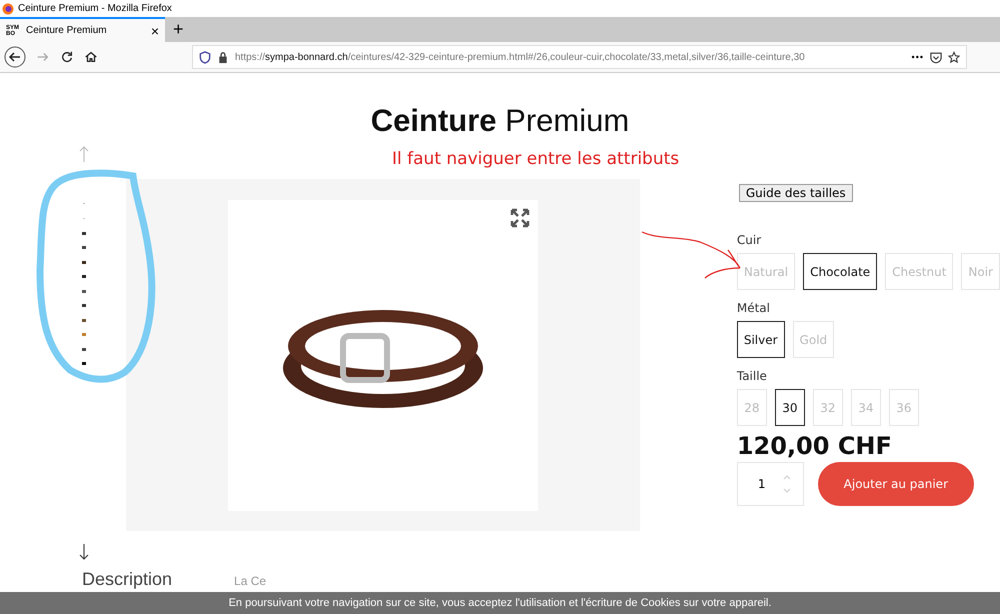  I want to click on shield-icon, so click(205, 57).